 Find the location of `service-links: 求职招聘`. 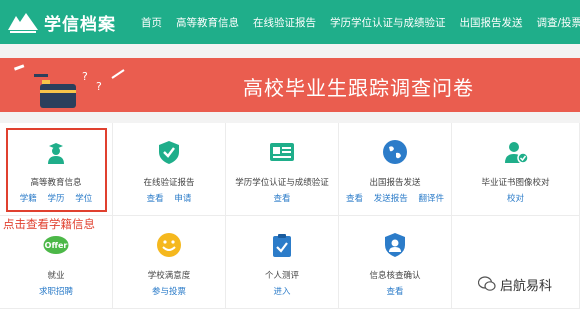

service-links: 求职招聘 is located at coordinates (56, 291).